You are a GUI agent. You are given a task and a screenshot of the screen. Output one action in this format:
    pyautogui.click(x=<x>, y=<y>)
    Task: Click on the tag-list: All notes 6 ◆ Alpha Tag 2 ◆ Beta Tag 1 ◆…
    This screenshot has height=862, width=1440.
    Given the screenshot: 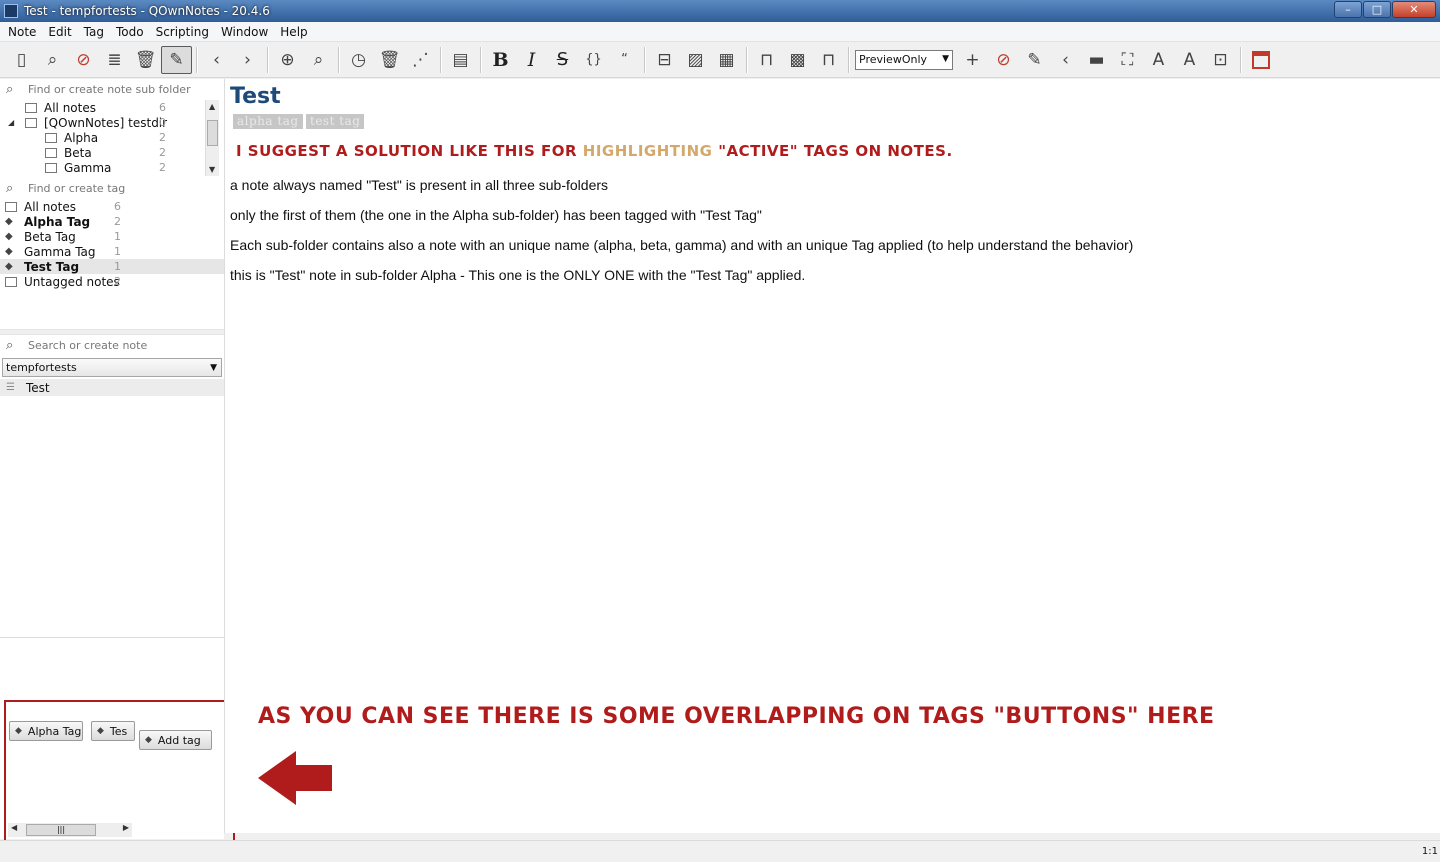 What is the action you would take?
    pyautogui.click(x=112, y=264)
    